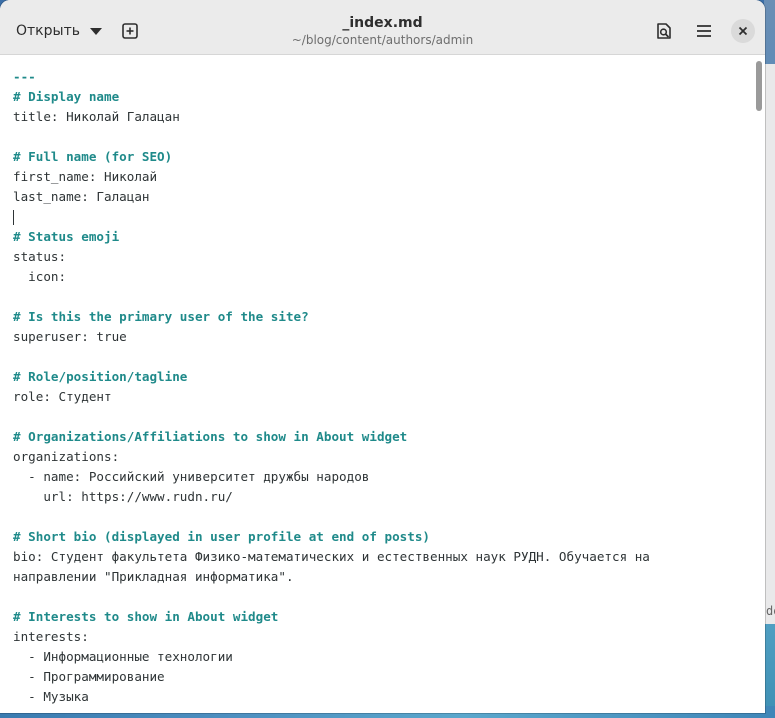  What do you see at coordinates (331, 657) in the screenshot?
I see `code-line-30: - Информационные технологии` at bounding box center [331, 657].